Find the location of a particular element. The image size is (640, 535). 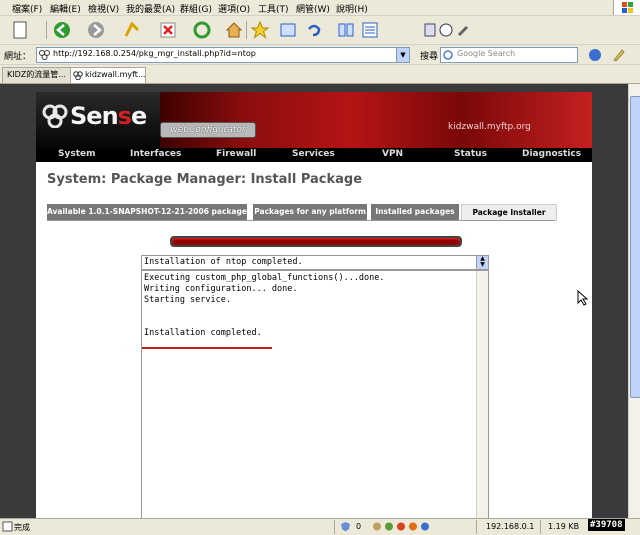

menu-group: 群組(G) is located at coordinates (196, 8).